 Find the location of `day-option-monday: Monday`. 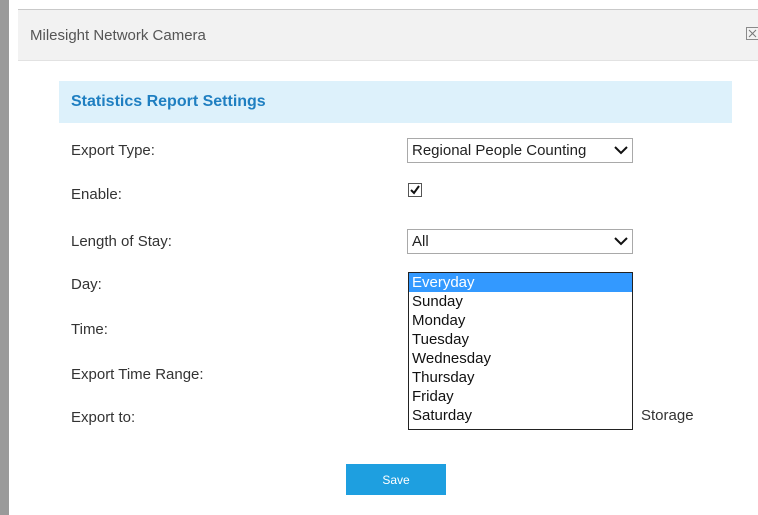

day-option-monday: Monday is located at coordinates (520, 320).